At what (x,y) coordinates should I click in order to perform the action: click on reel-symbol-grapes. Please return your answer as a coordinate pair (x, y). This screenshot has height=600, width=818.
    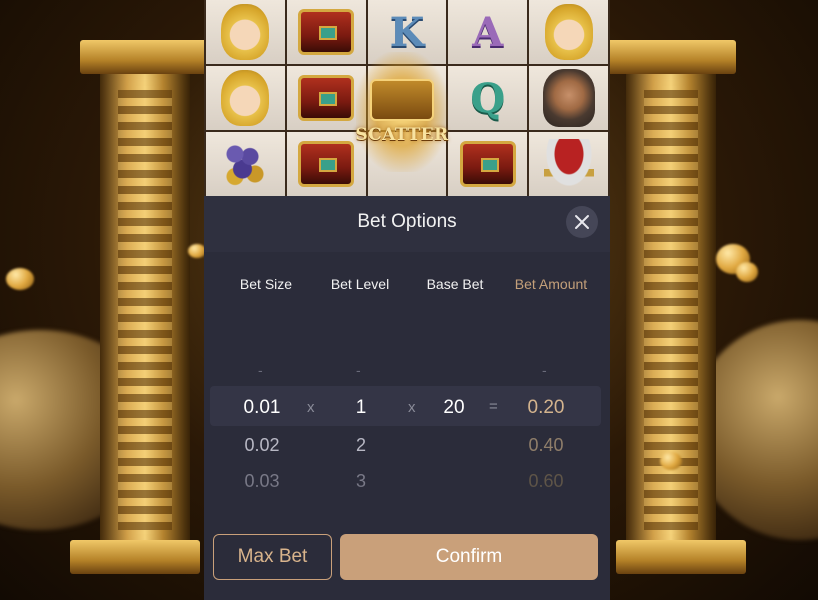
    Looking at the image, I should click on (245, 164).